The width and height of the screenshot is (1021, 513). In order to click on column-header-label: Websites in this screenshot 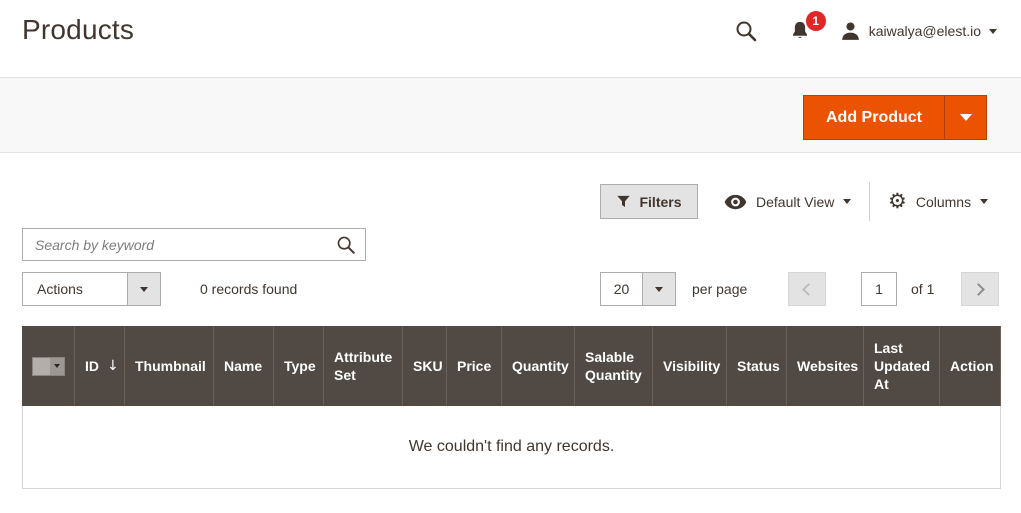, I will do `click(828, 366)`.